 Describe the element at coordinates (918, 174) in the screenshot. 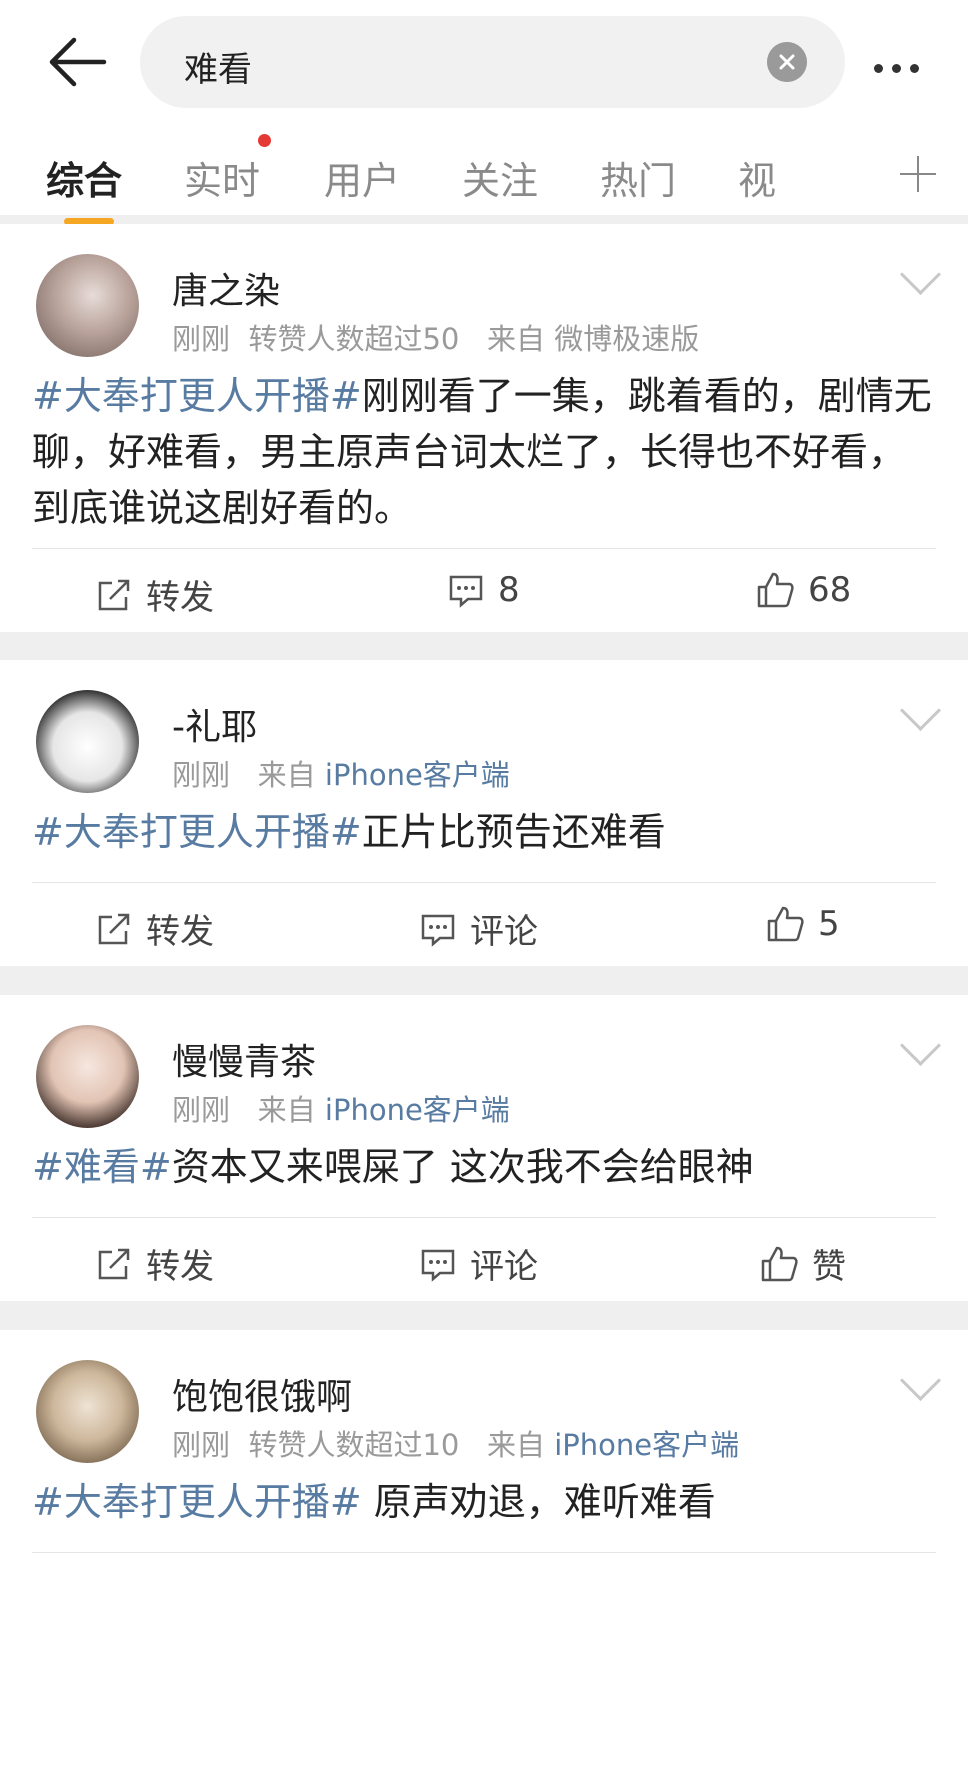

I see `add-tab-icon` at that location.